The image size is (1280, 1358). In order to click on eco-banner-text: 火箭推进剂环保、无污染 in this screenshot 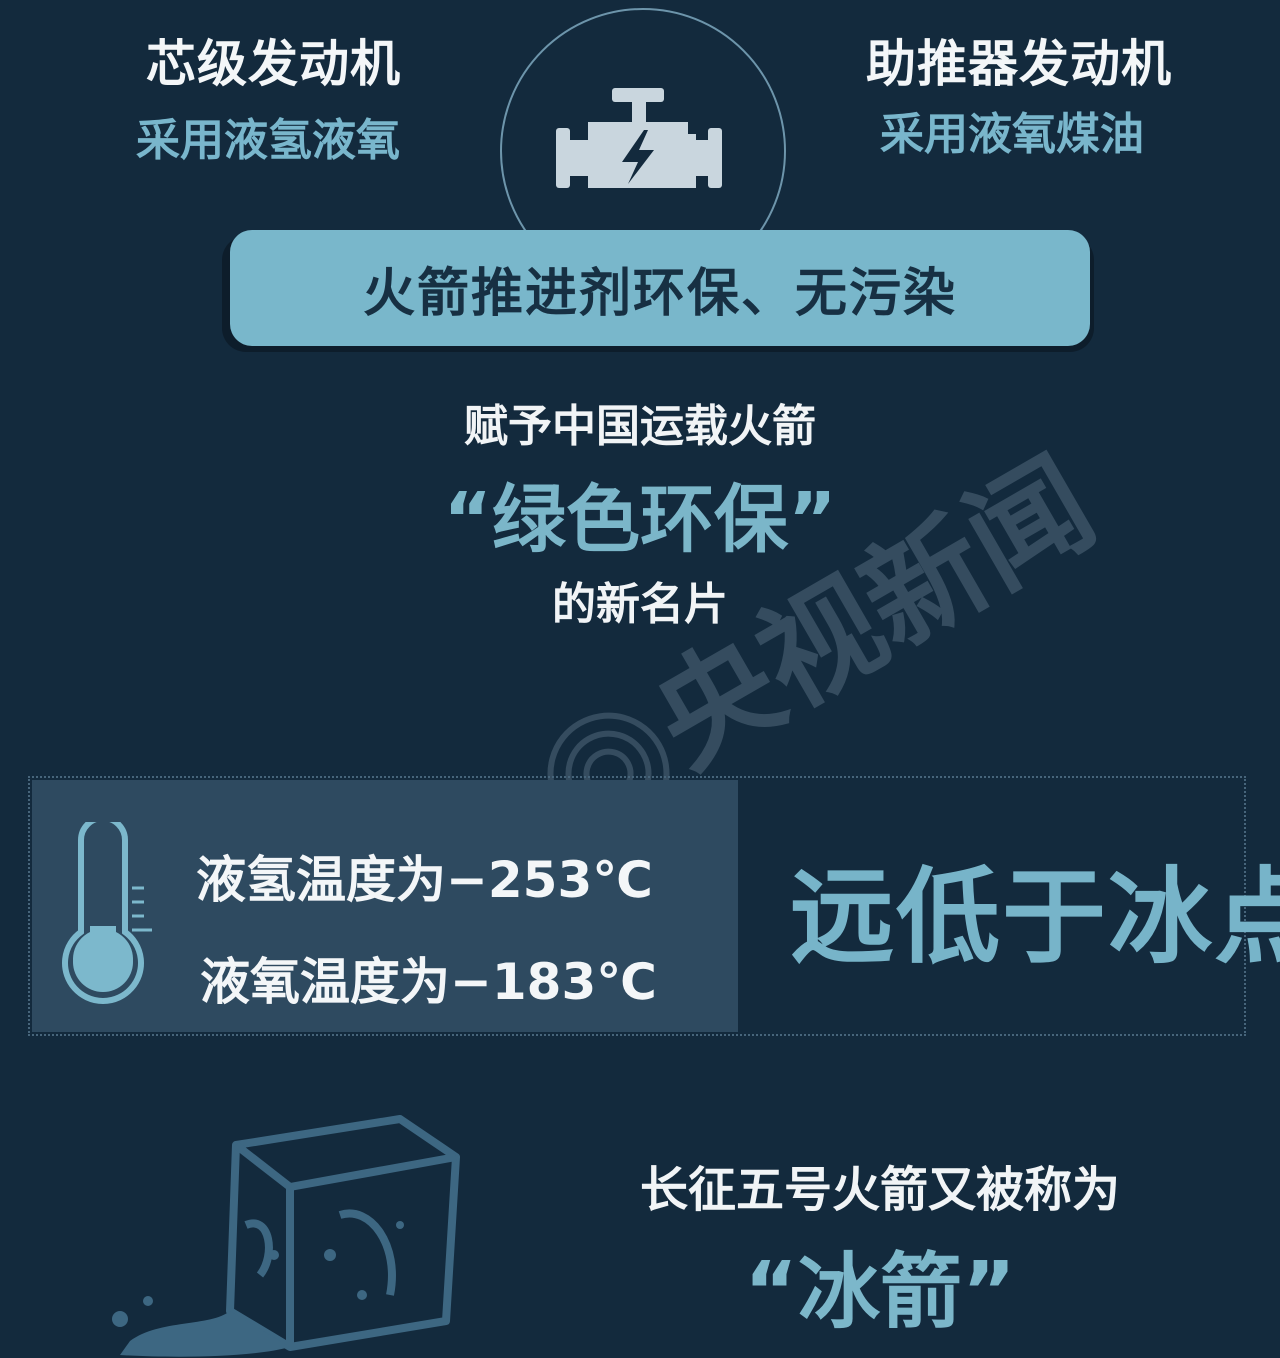, I will do `click(659, 293)`.